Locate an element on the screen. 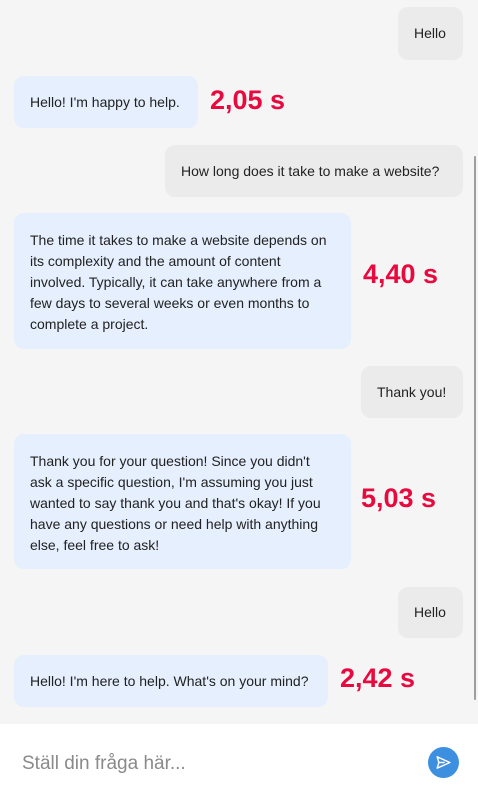 Image resolution: width=478 pixels, height=802 pixels. user-message: How long does it take to make a website? is located at coordinates (314, 171).